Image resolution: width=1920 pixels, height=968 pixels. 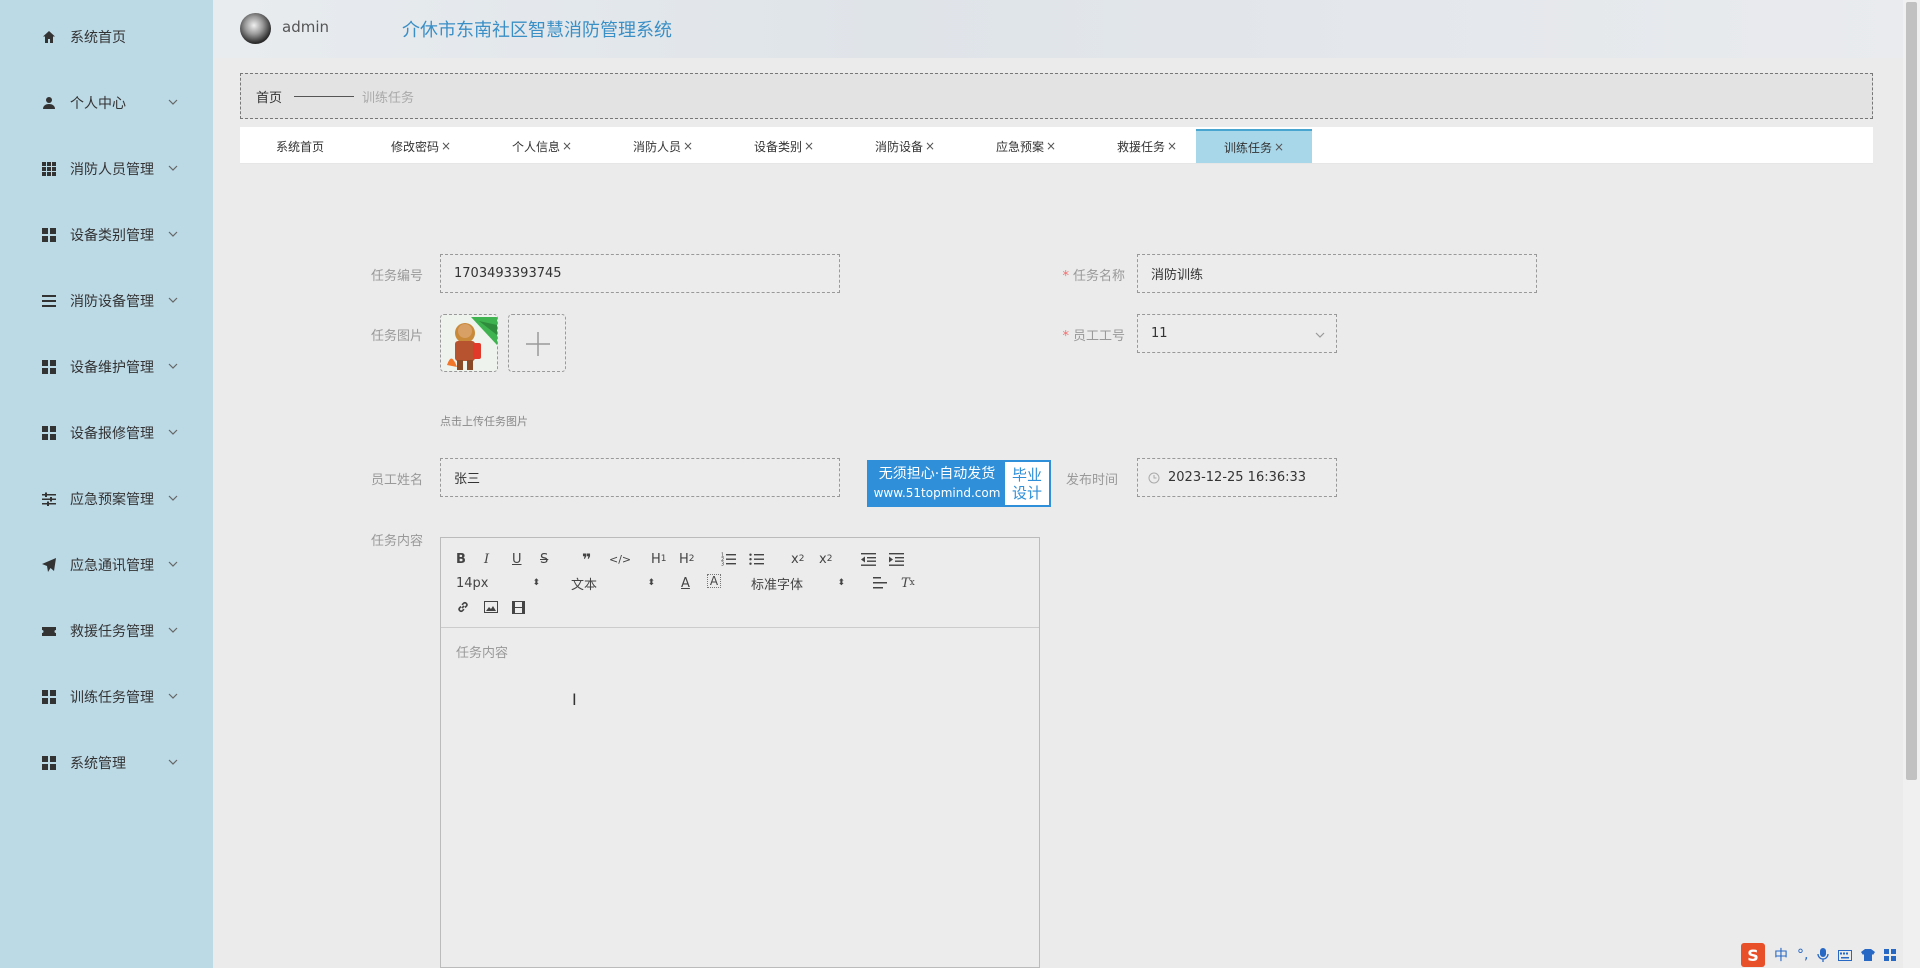 I want to click on firefighter-image-icon, so click(x=469, y=343).